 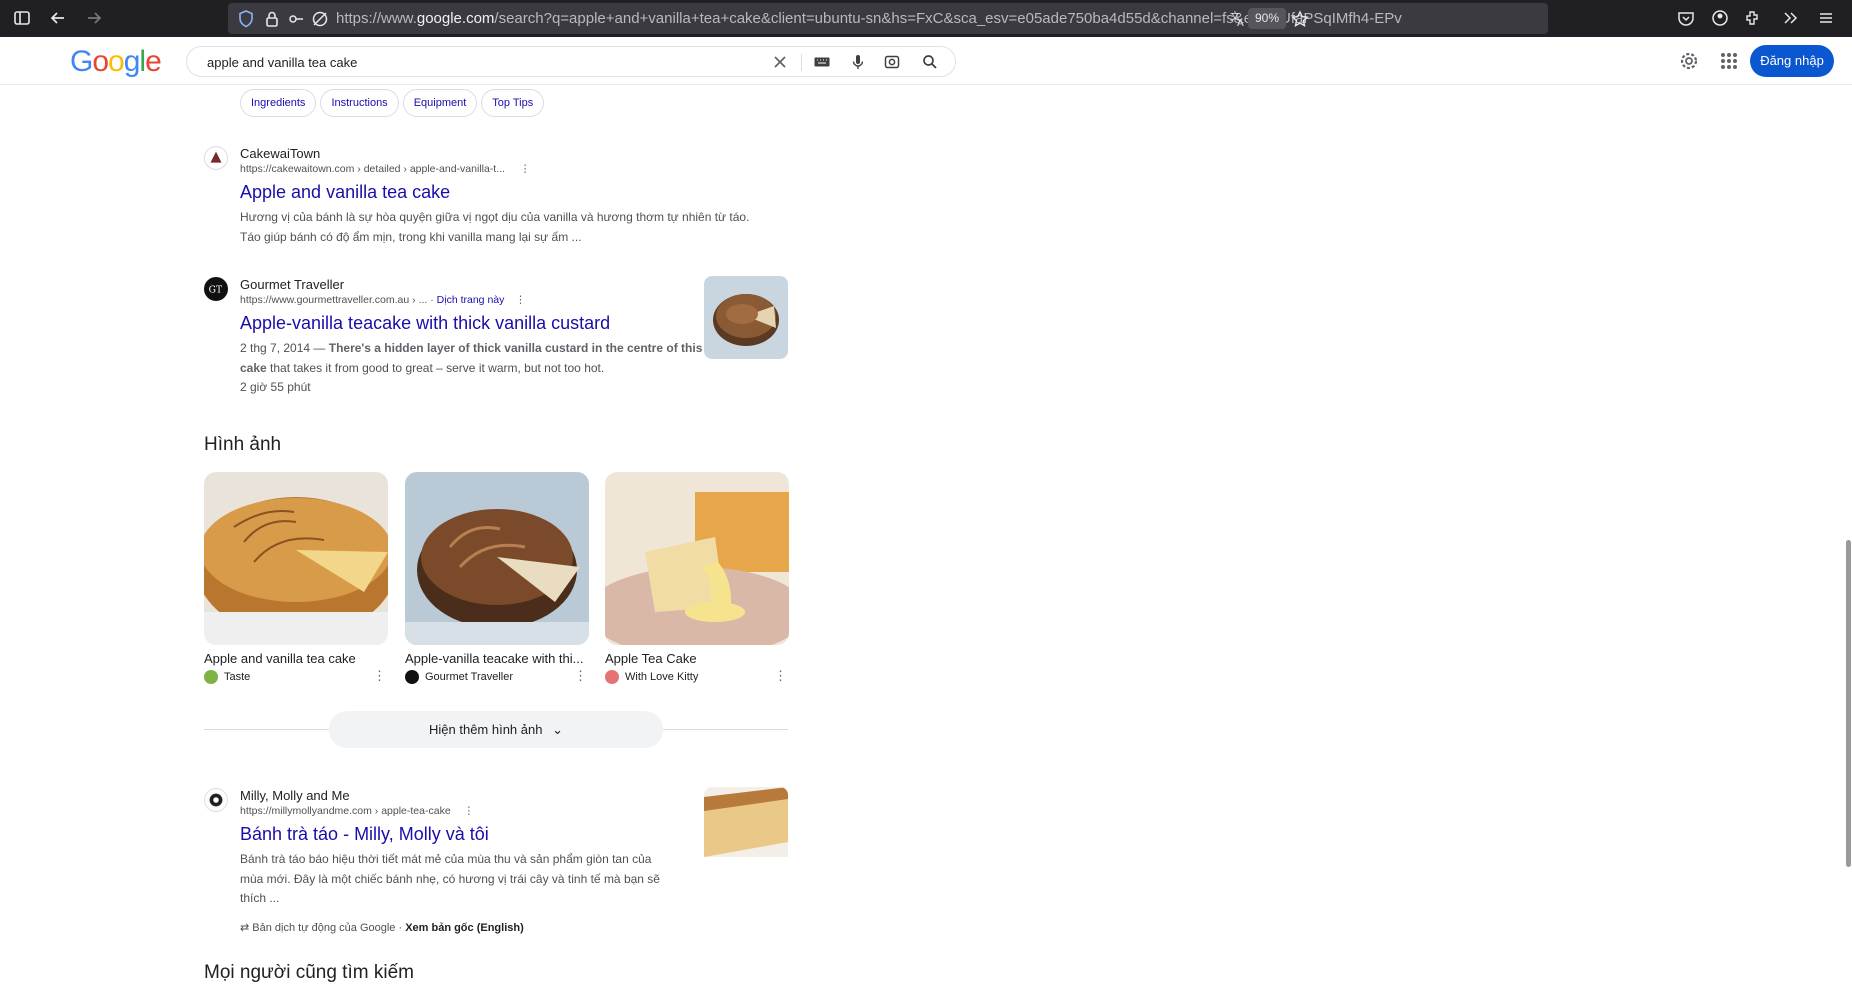 What do you see at coordinates (1720, 18) in the screenshot?
I see `account-icon` at bounding box center [1720, 18].